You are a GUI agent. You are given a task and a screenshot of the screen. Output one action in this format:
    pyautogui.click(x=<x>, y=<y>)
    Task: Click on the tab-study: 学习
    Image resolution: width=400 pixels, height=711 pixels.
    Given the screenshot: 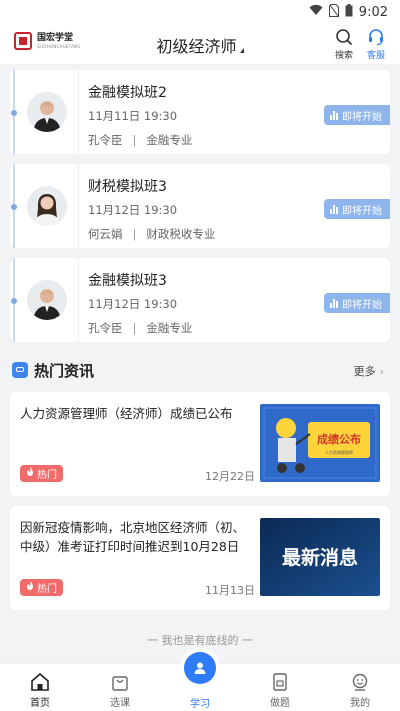 What is the action you would take?
    pyautogui.click(x=200, y=681)
    